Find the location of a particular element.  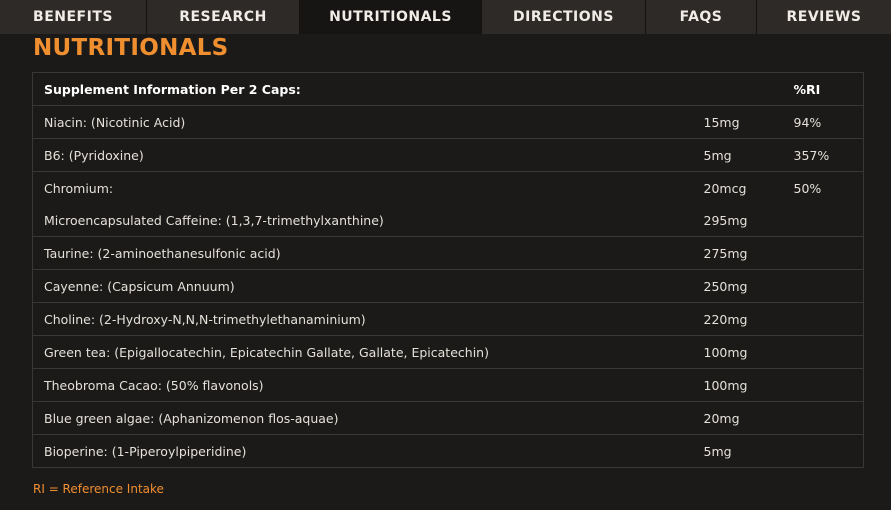

ingredient-cell: Chromium: is located at coordinates (362, 187).